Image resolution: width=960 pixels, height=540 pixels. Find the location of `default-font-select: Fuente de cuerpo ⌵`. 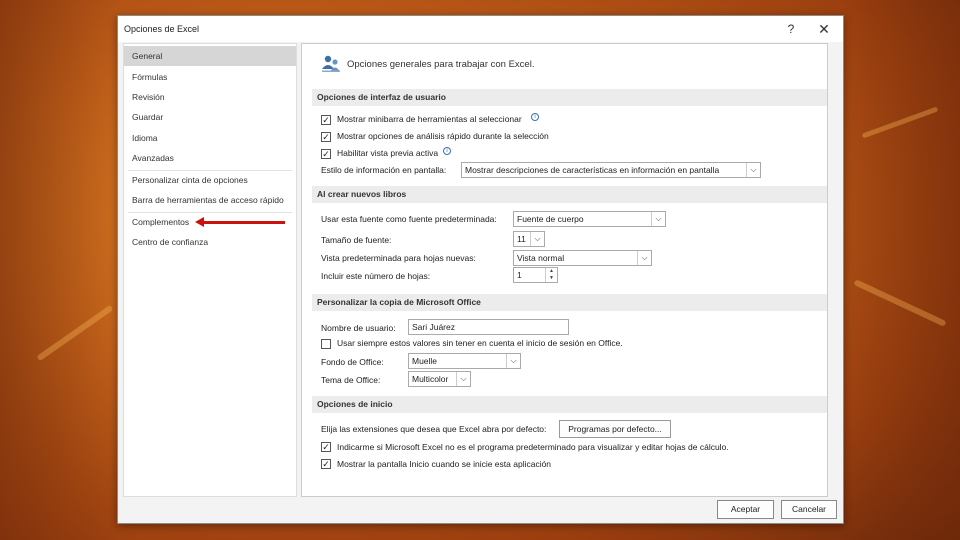

default-font-select: Fuente de cuerpo ⌵ is located at coordinates (589, 219).